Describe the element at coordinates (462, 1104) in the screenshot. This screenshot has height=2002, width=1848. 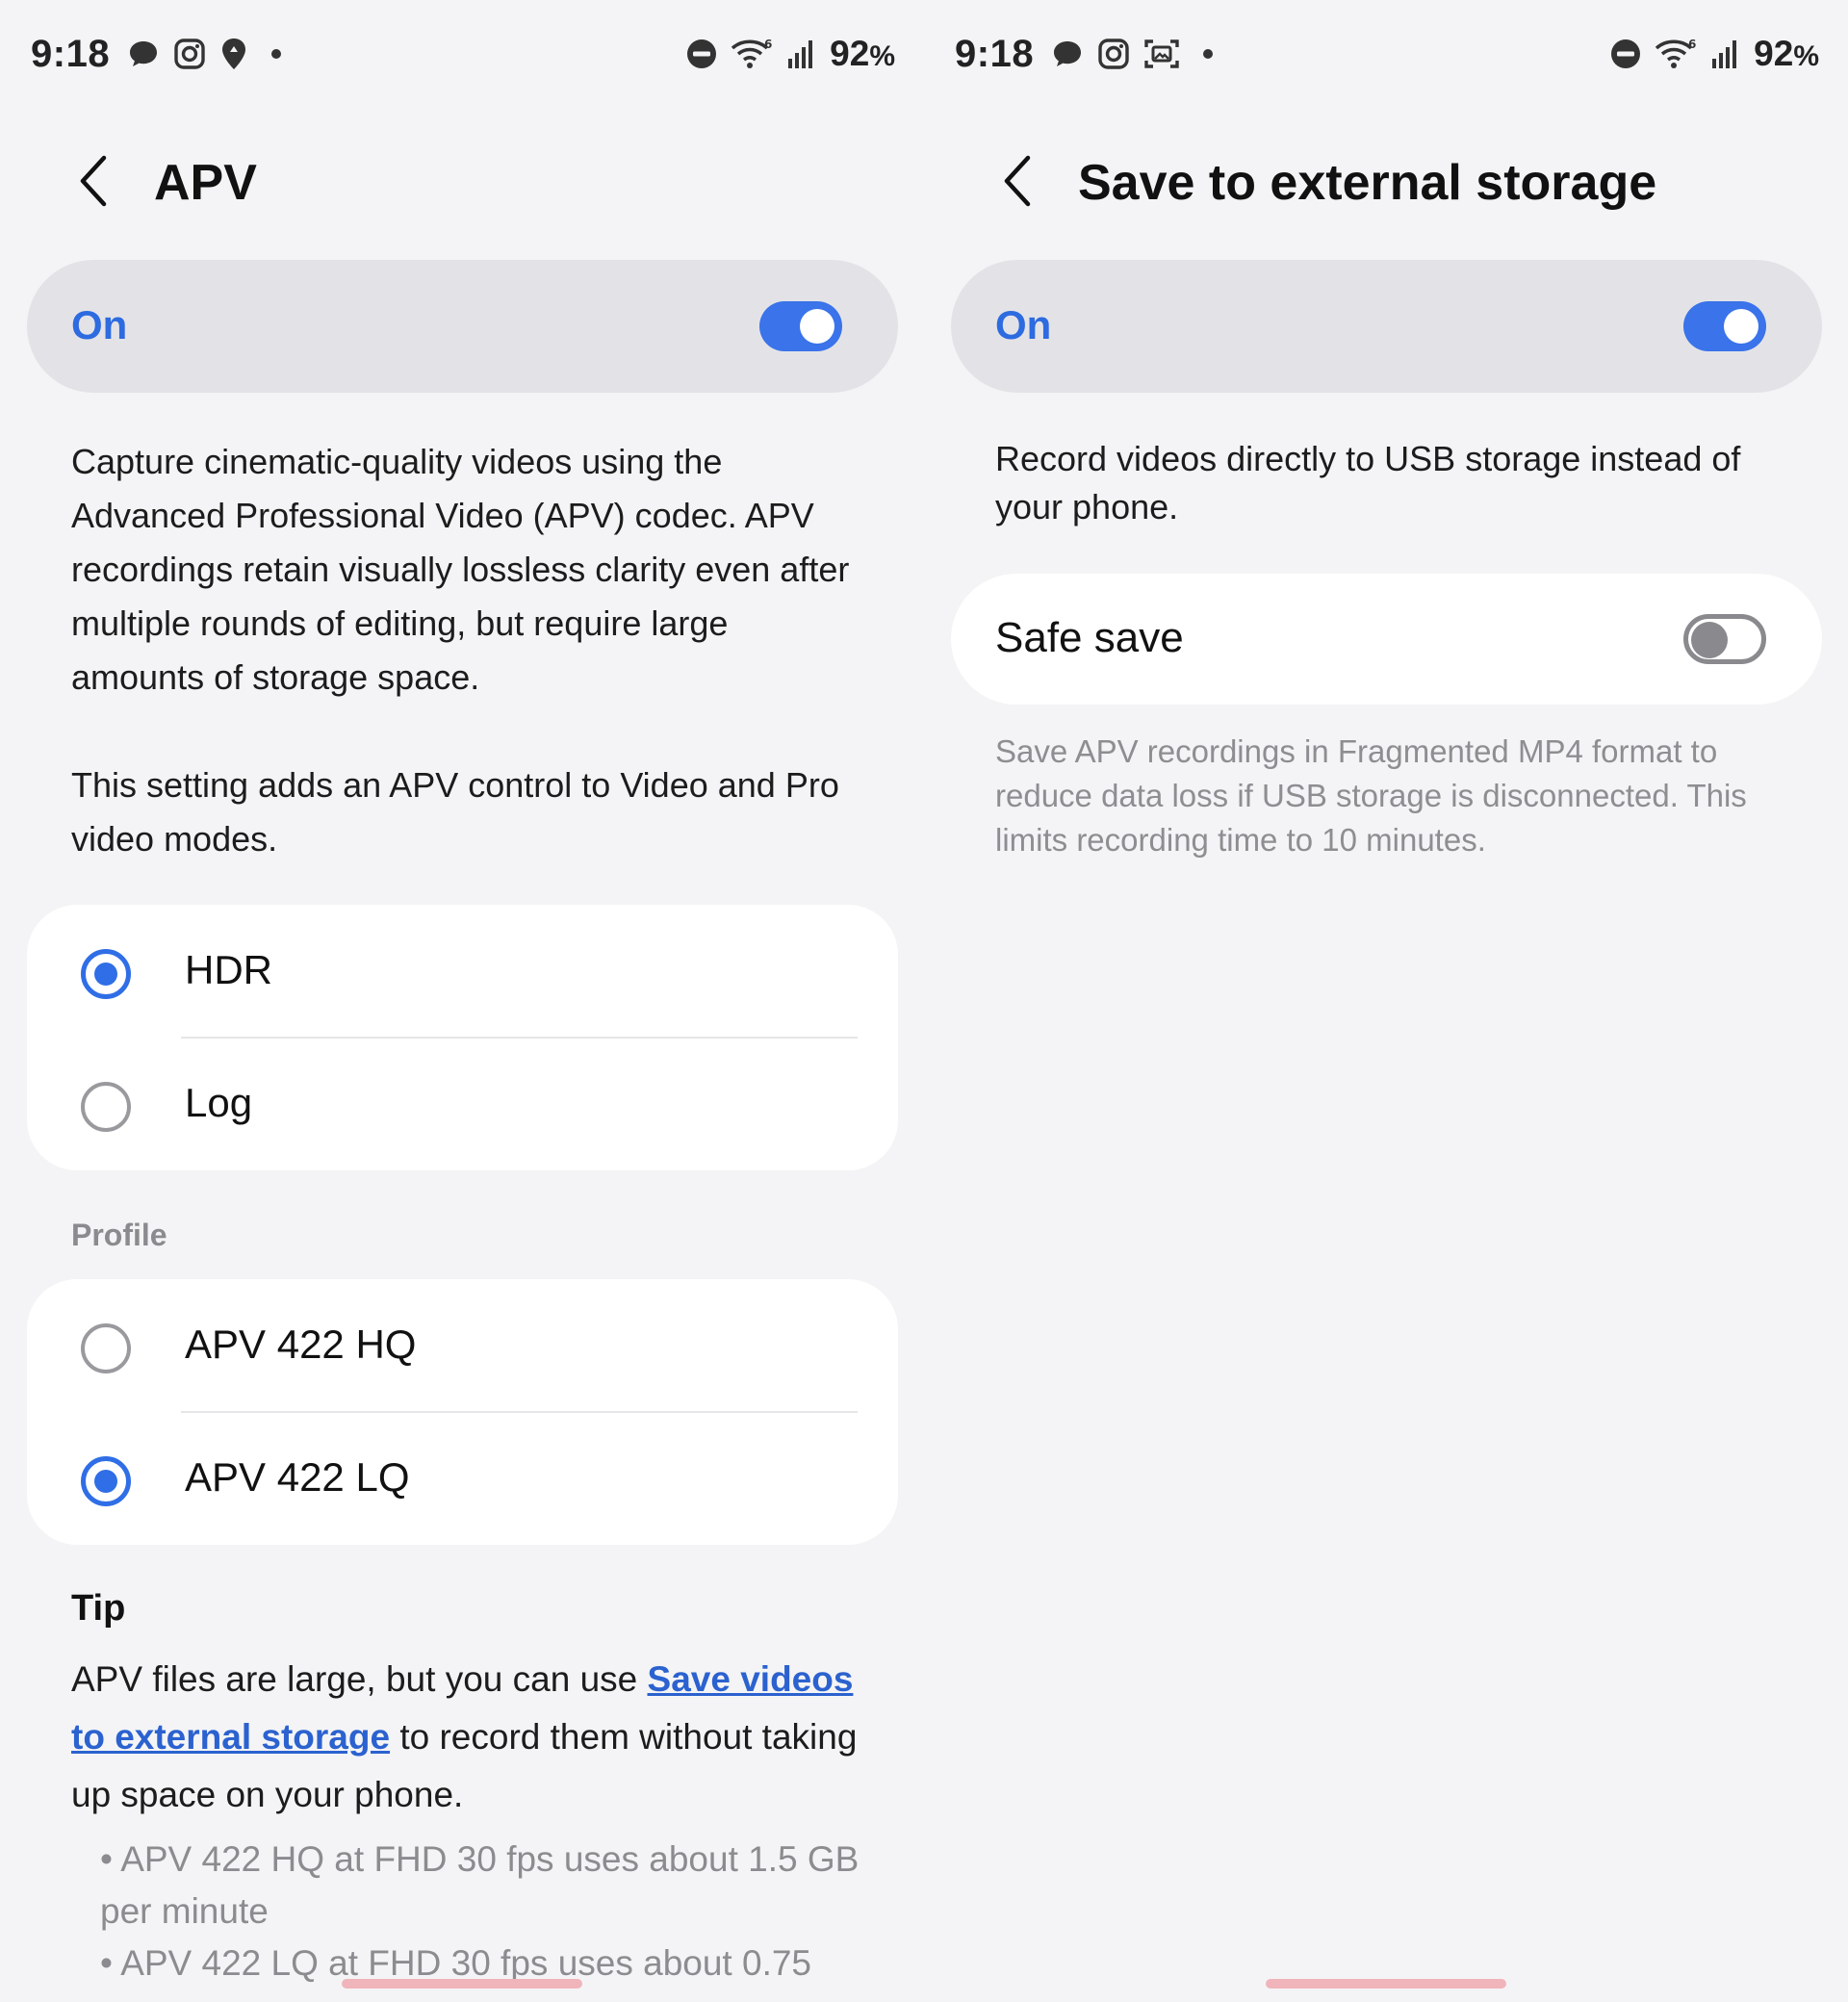
I see `mode-option-log: Log` at that location.